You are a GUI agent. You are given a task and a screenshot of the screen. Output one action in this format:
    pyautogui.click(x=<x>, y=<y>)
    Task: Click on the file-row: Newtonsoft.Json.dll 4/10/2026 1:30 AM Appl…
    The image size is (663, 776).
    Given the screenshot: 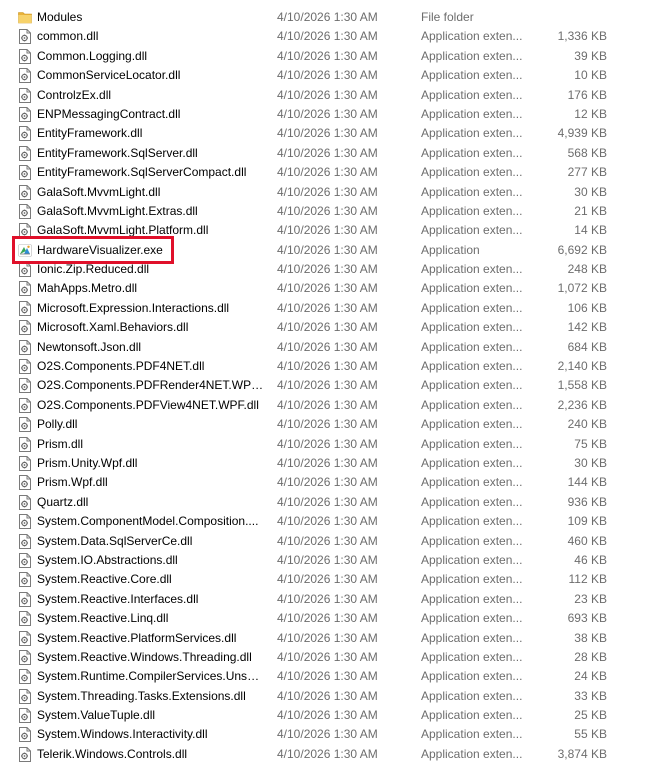 What is the action you would take?
    pyautogui.click(x=331, y=347)
    